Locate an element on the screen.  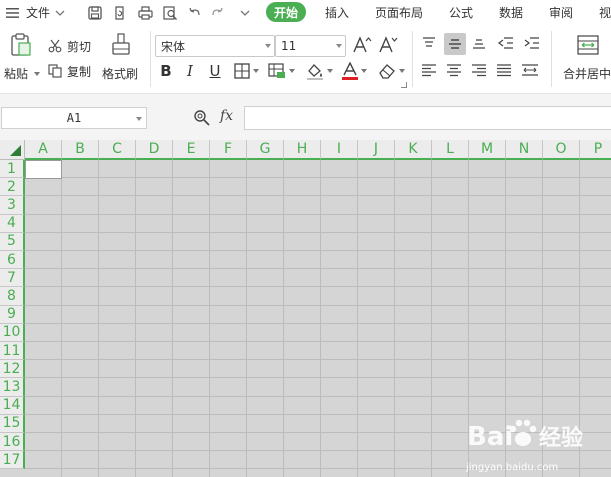
column-header-a: A is located at coordinates (43, 150).